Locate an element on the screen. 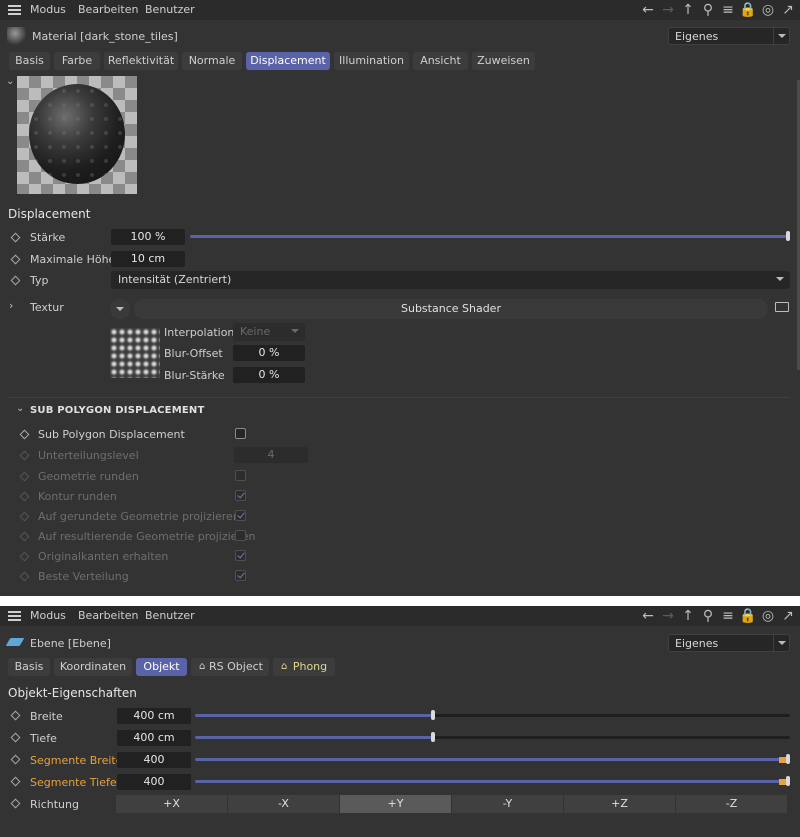 This screenshot has width=800, height=837. tab-rs-object: ⌂ RS Object is located at coordinates (230, 667).